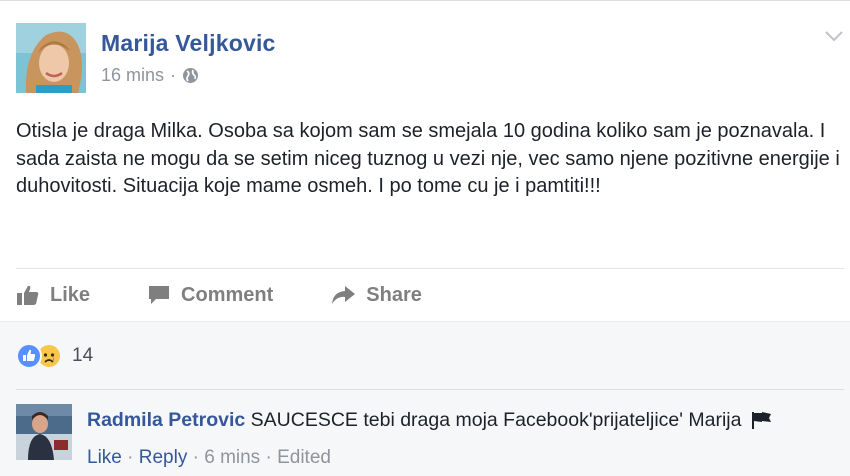  Describe the element at coordinates (54, 356) in the screenshot. I see `reactions-summary: 14` at that location.